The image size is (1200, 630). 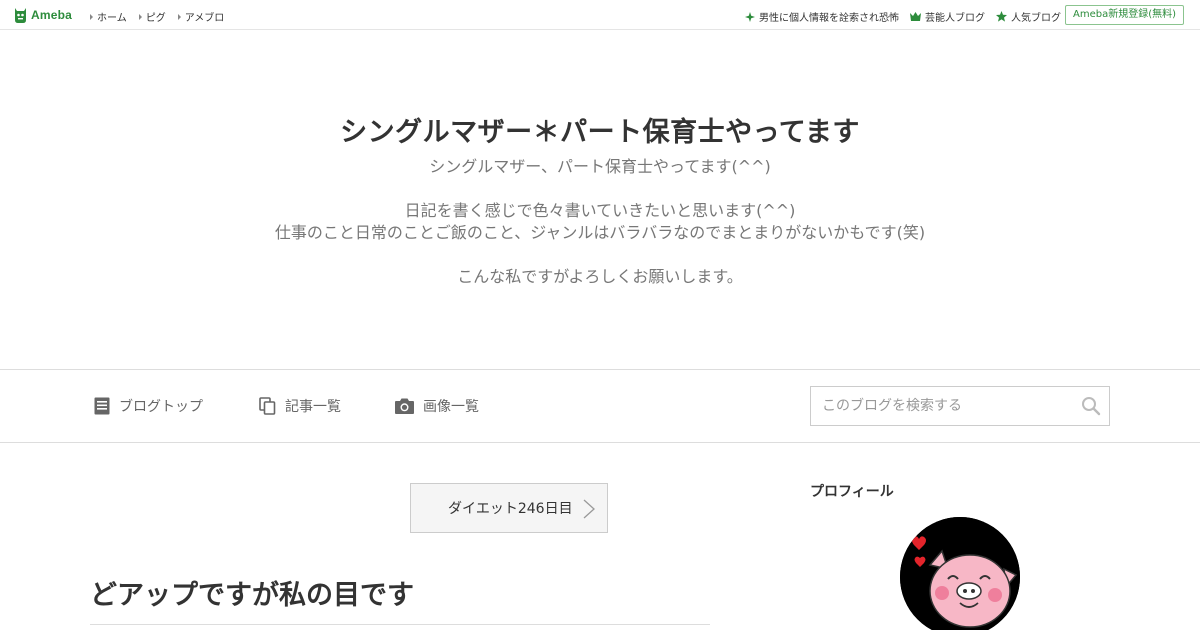 I want to click on pig-avatar-icon, so click(x=960, y=573).